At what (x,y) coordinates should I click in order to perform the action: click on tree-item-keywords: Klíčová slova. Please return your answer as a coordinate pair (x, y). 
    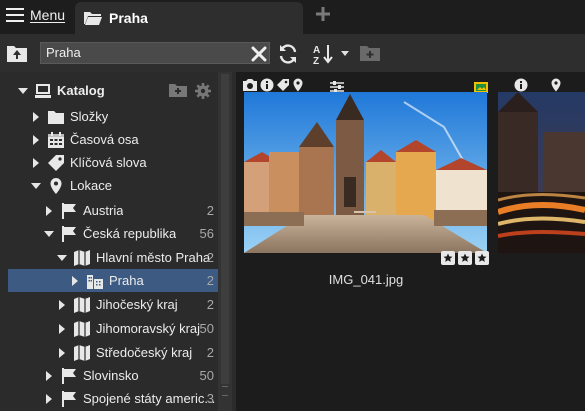
    Looking at the image, I should click on (109, 162).